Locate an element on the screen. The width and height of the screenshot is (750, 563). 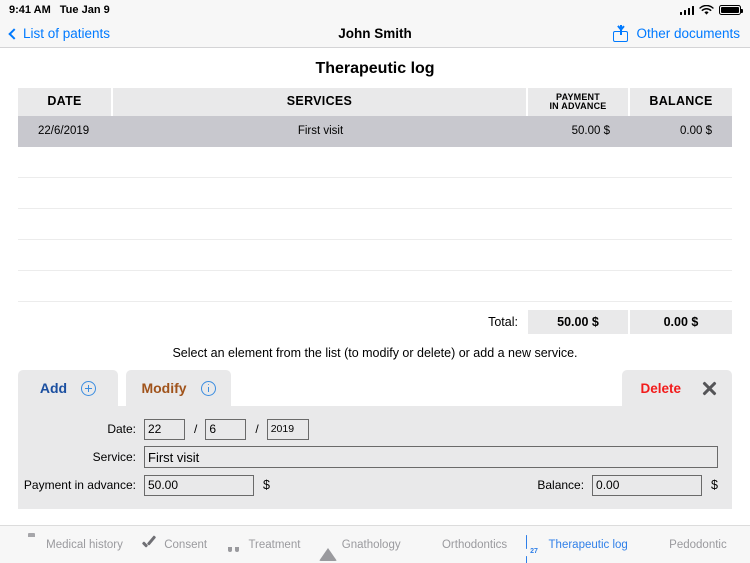
tab-treatment-label: Treatment is located at coordinates (274, 544).